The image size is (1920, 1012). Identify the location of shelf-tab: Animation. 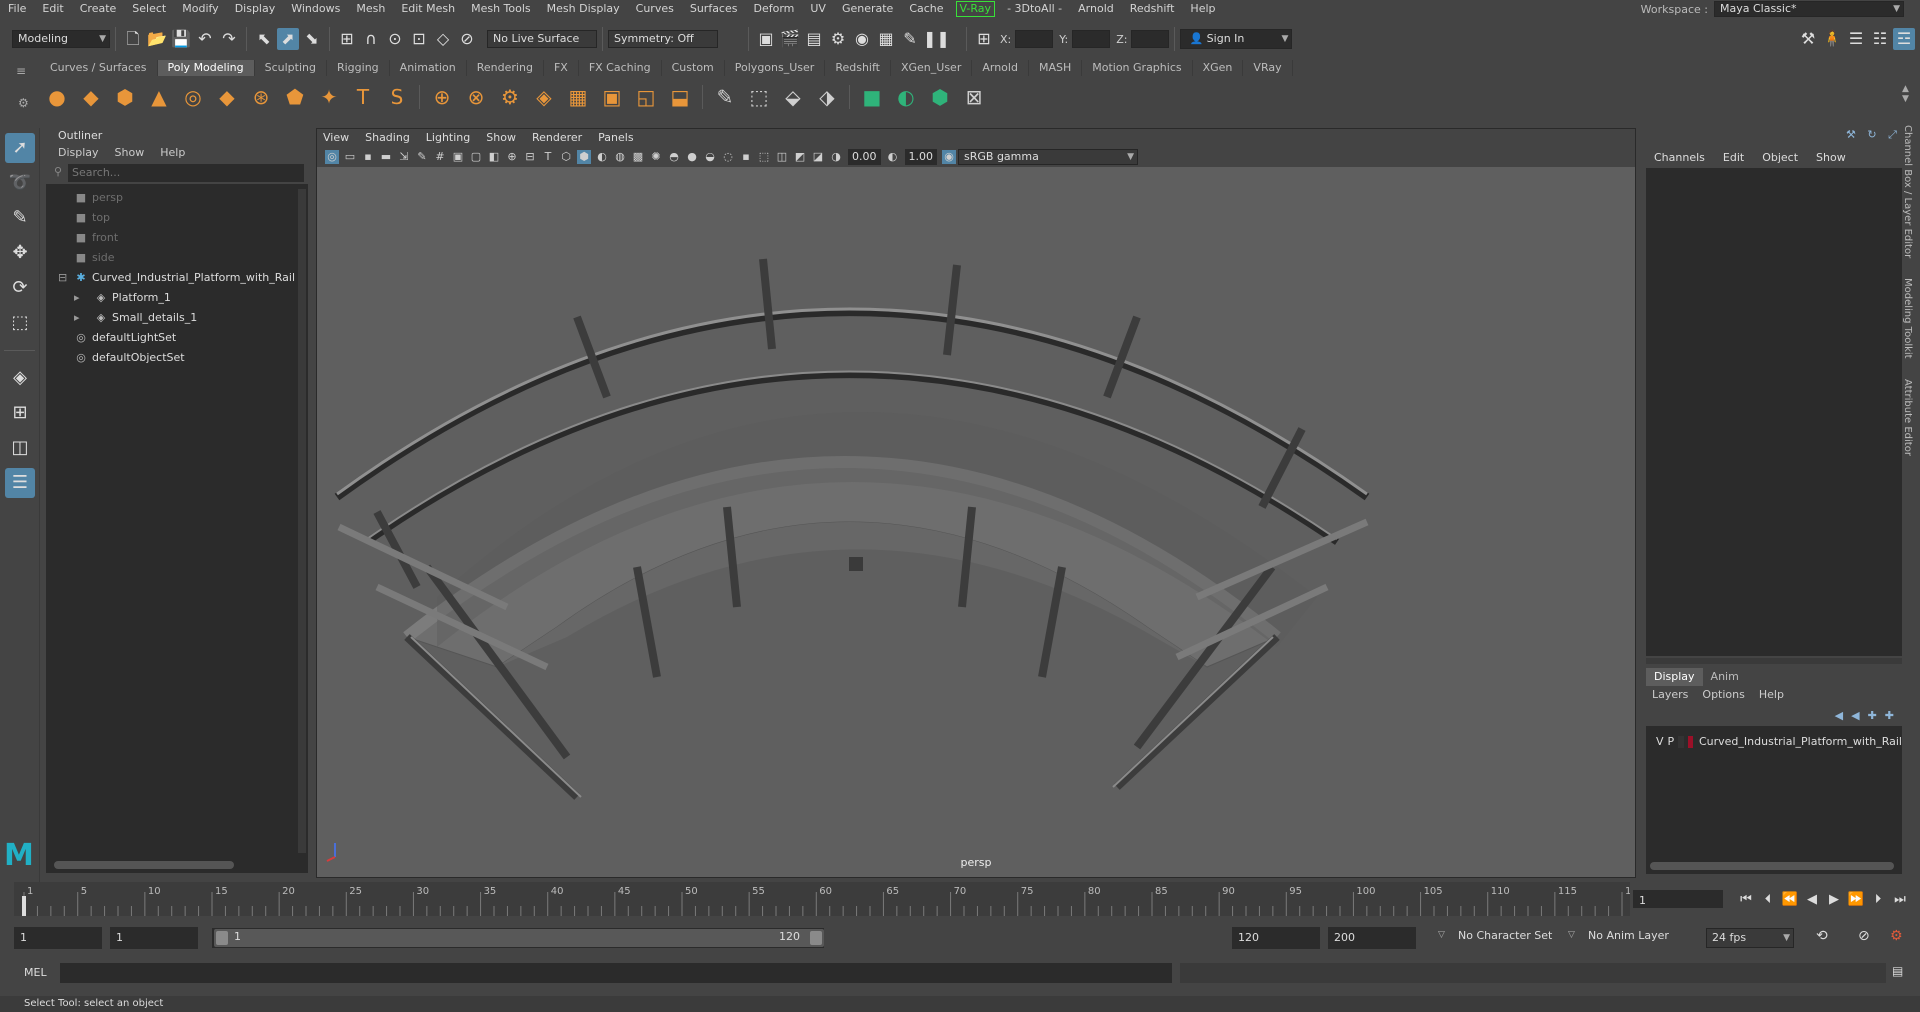
(428, 68).